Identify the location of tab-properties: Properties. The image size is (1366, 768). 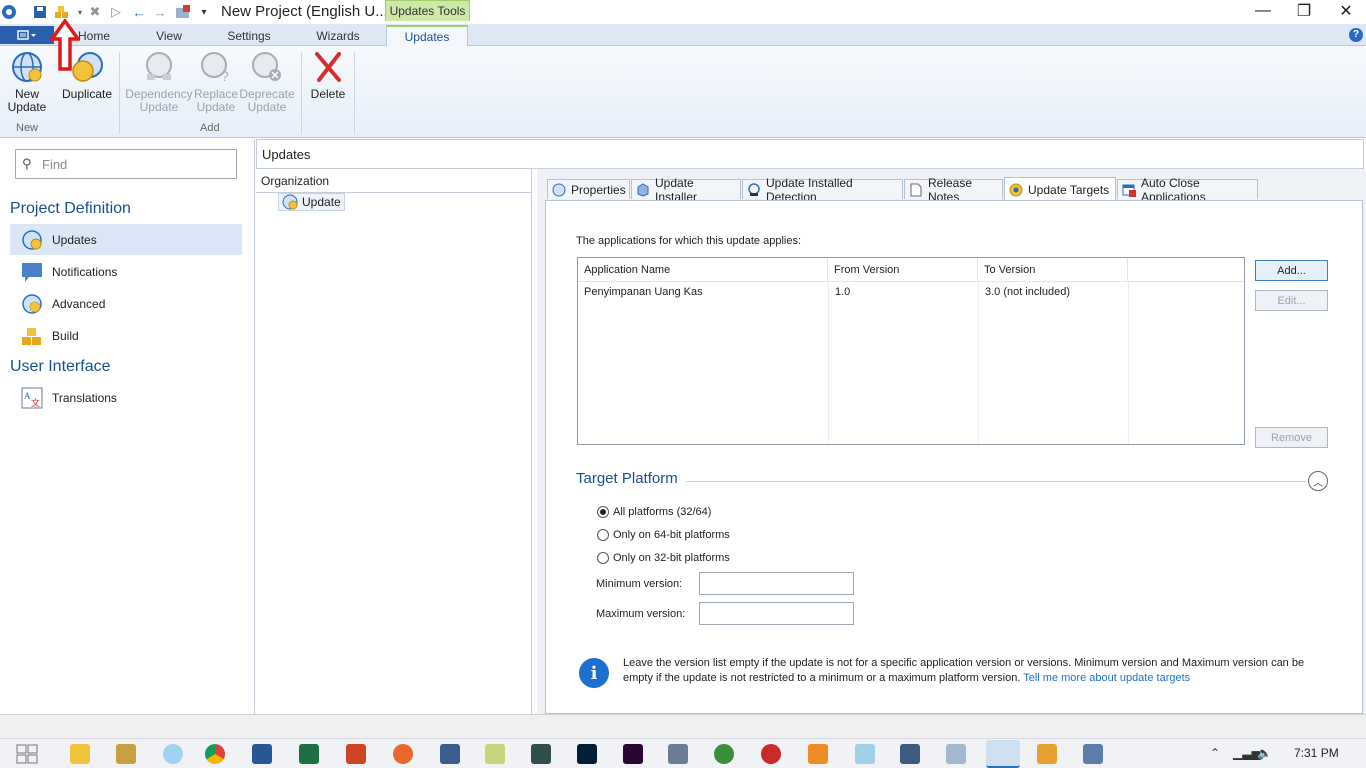
(588, 189).